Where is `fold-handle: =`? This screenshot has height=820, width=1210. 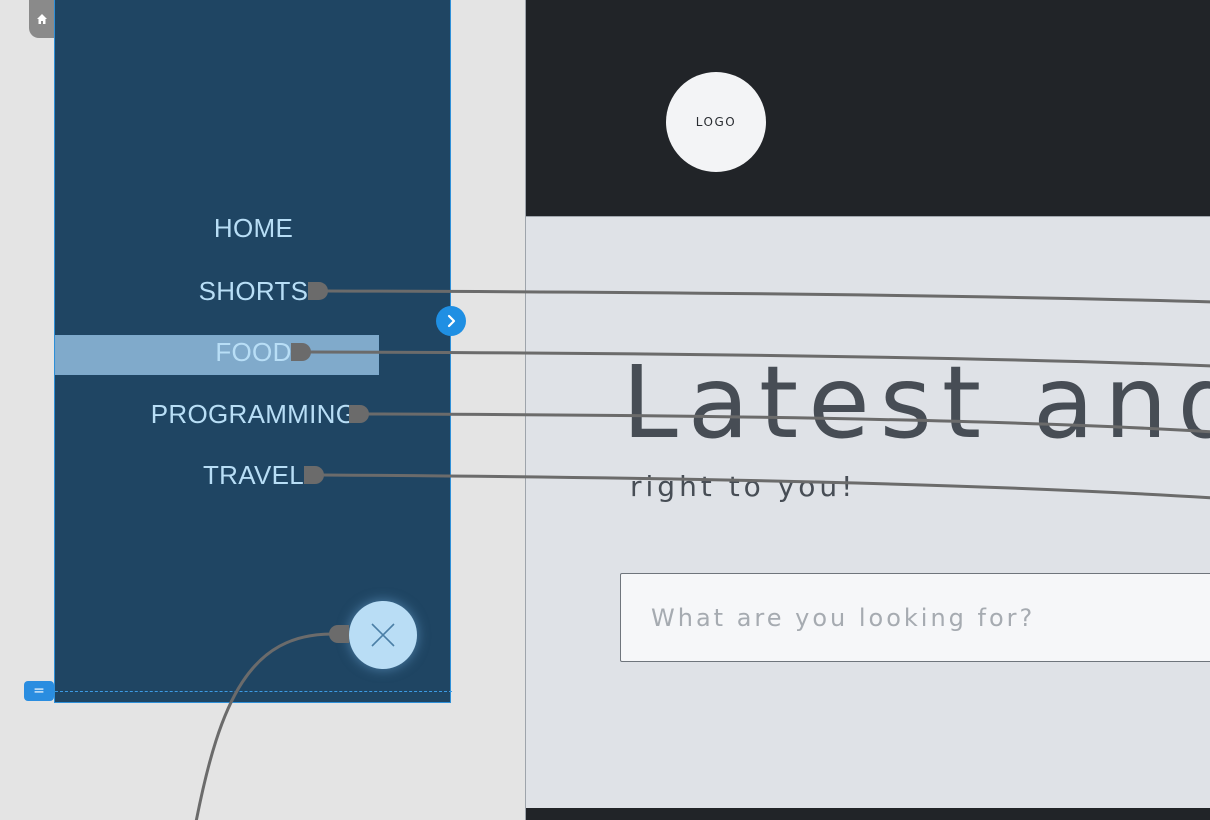
fold-handle: = is located at coordinates (39, 691).